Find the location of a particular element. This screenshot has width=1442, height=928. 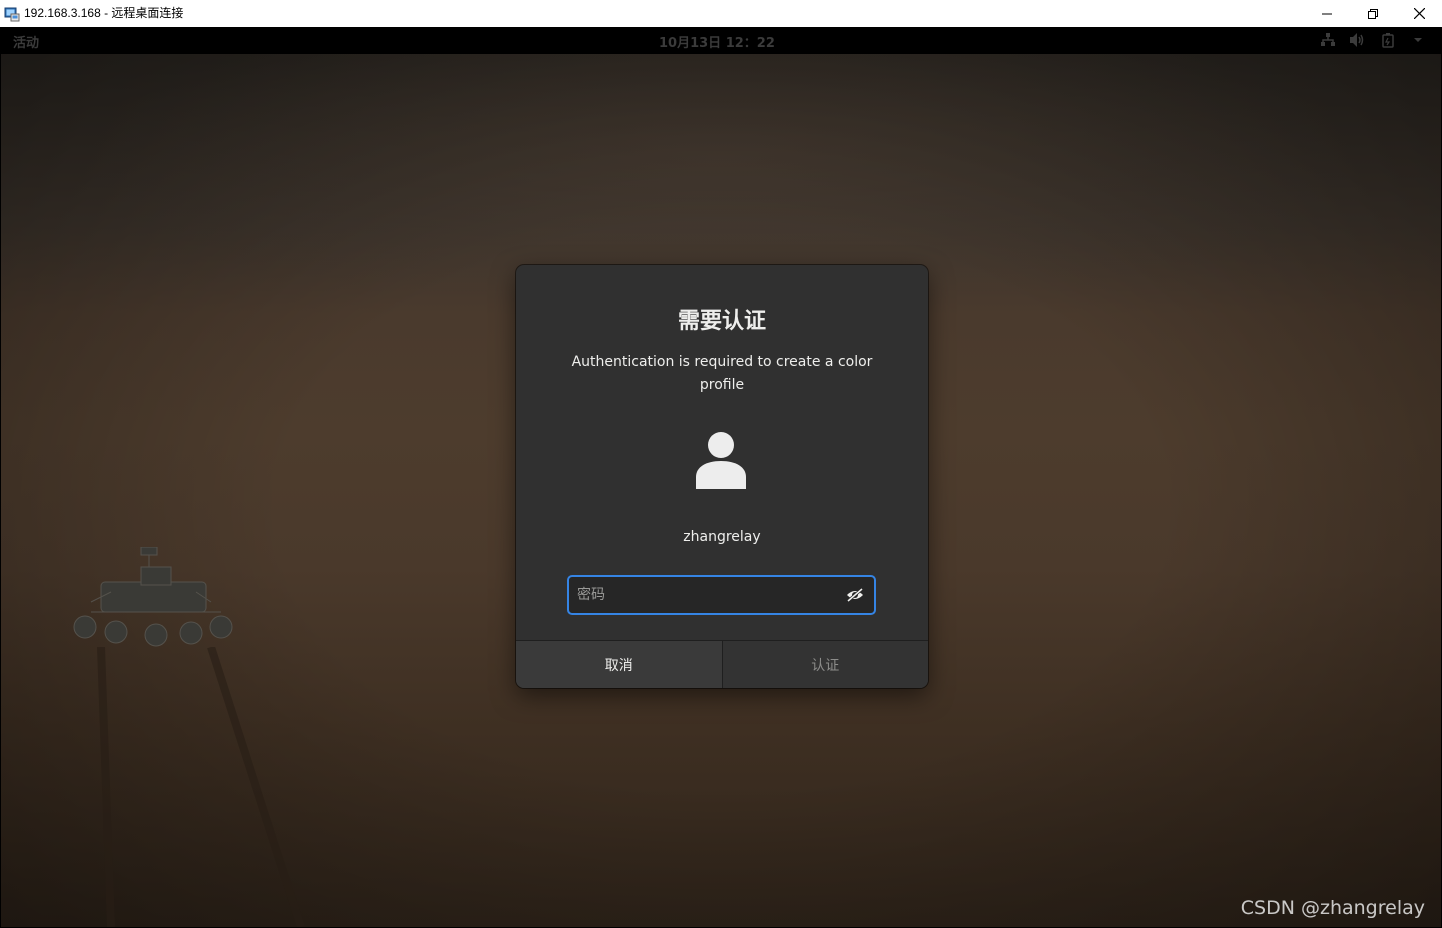

volume-icon is located at coordinates (1358, 40).